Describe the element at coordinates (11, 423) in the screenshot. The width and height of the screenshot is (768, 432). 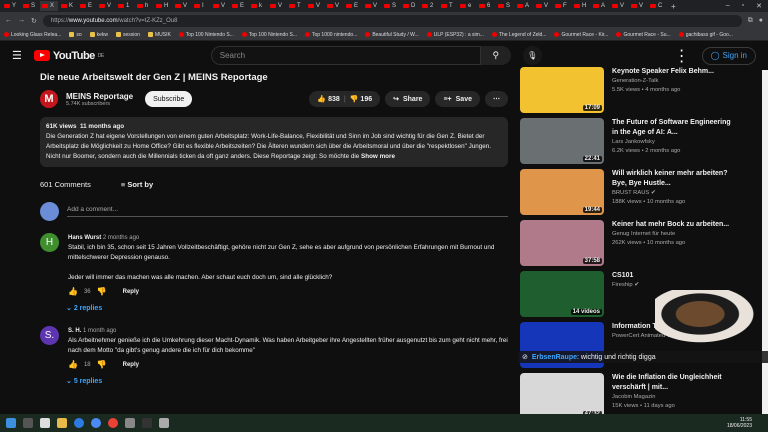
I see `windows-start-icon` at that location.